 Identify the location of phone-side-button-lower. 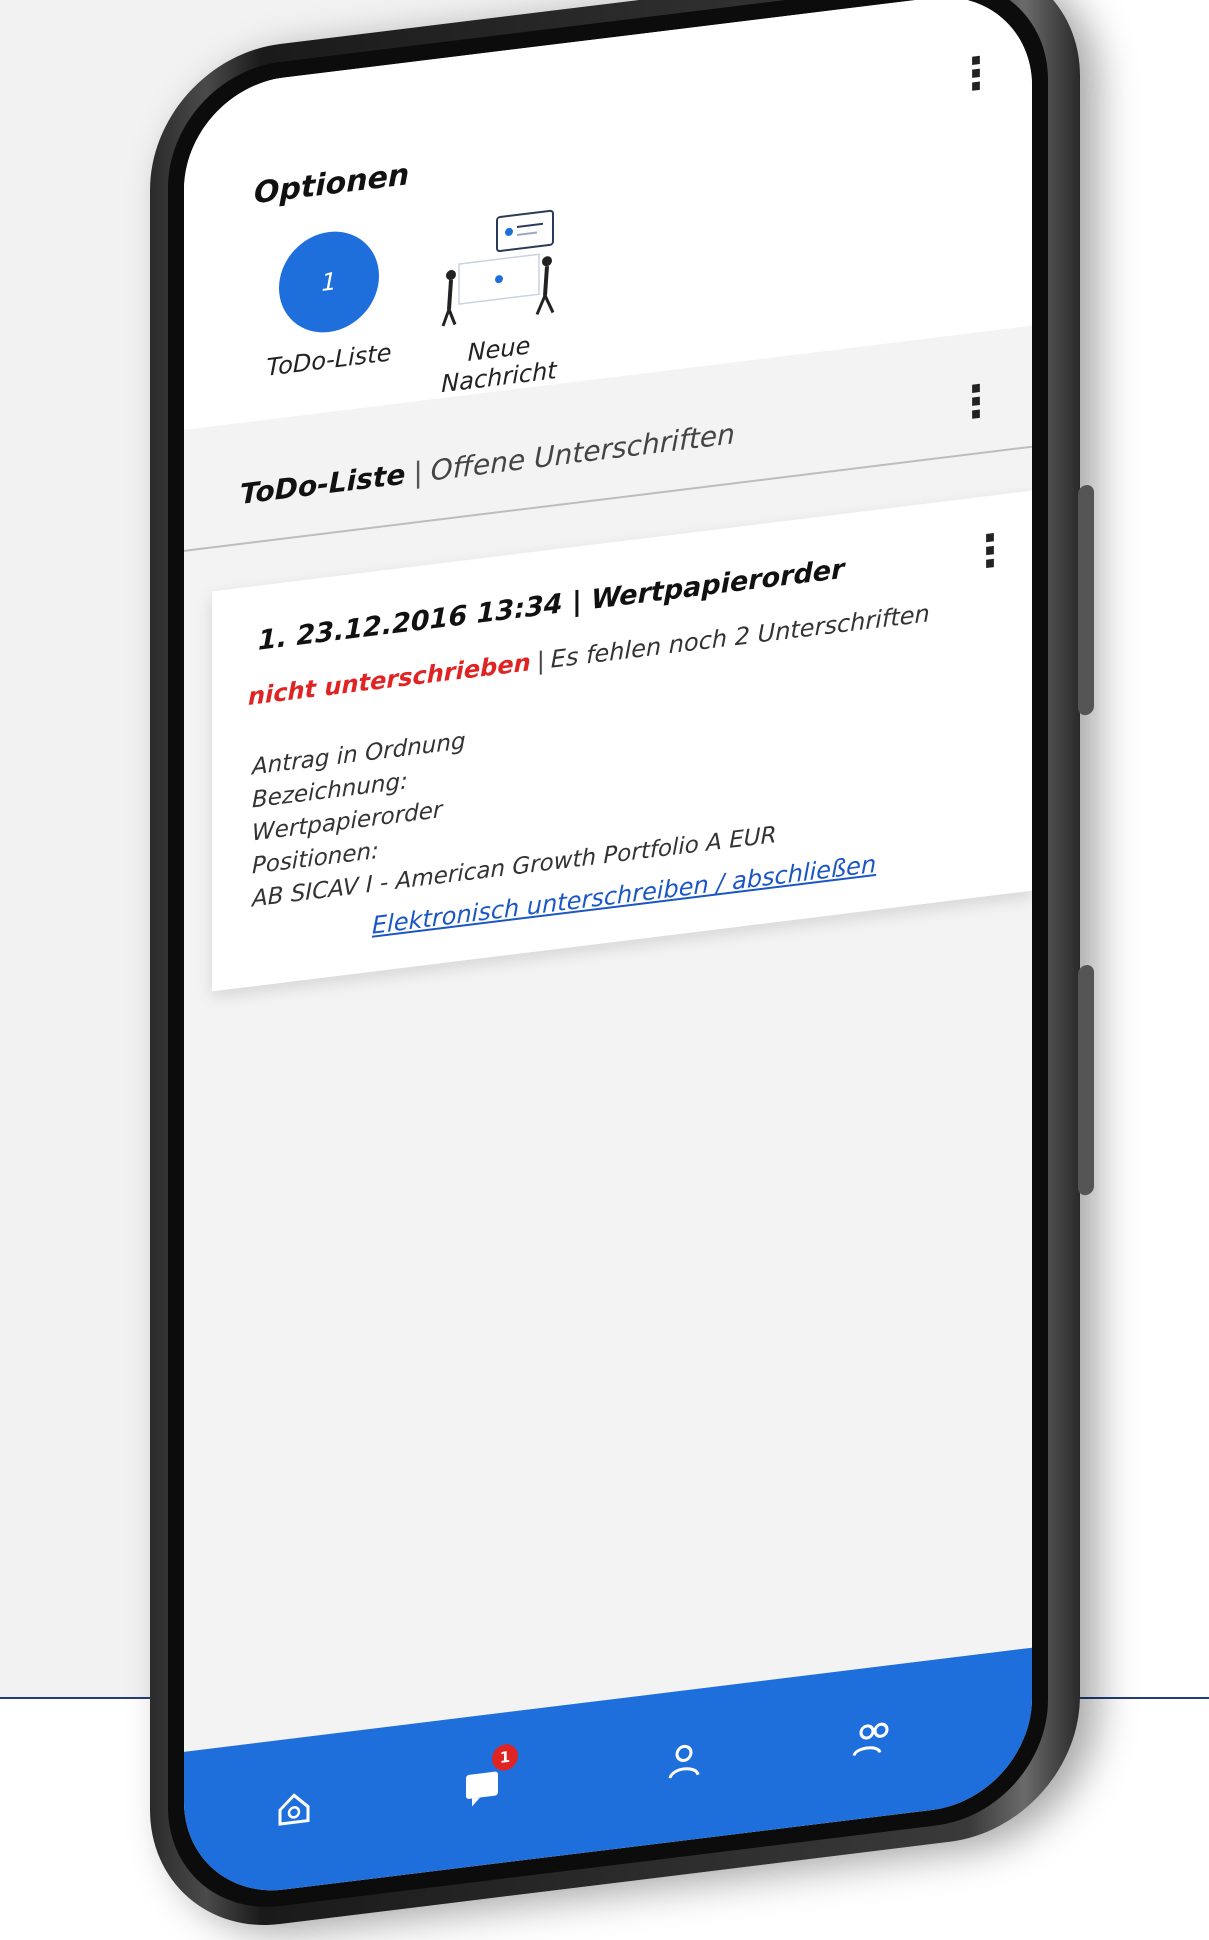
(1086, 1080).